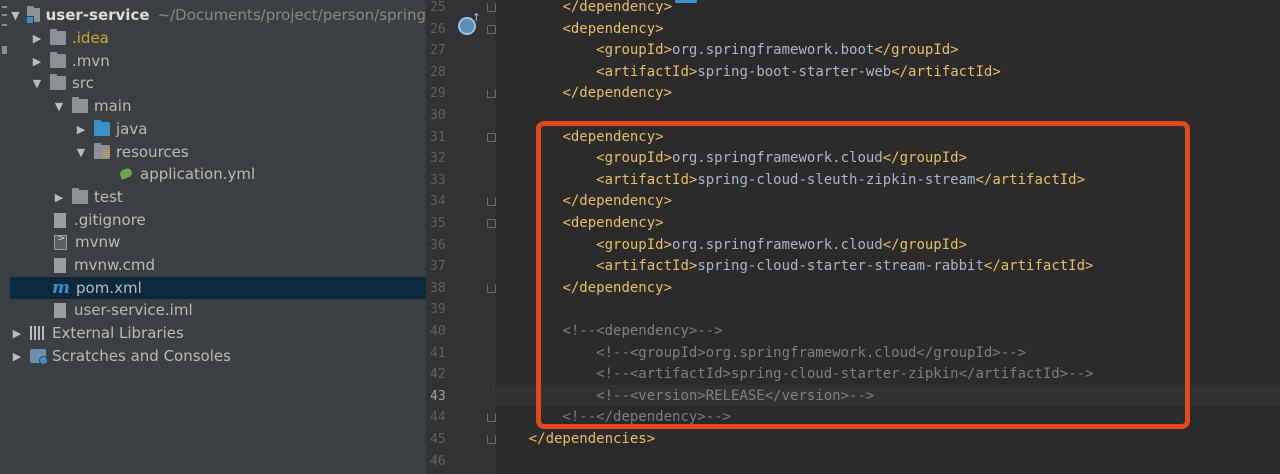  I want to click on line-number: 37, so click(225, 266).